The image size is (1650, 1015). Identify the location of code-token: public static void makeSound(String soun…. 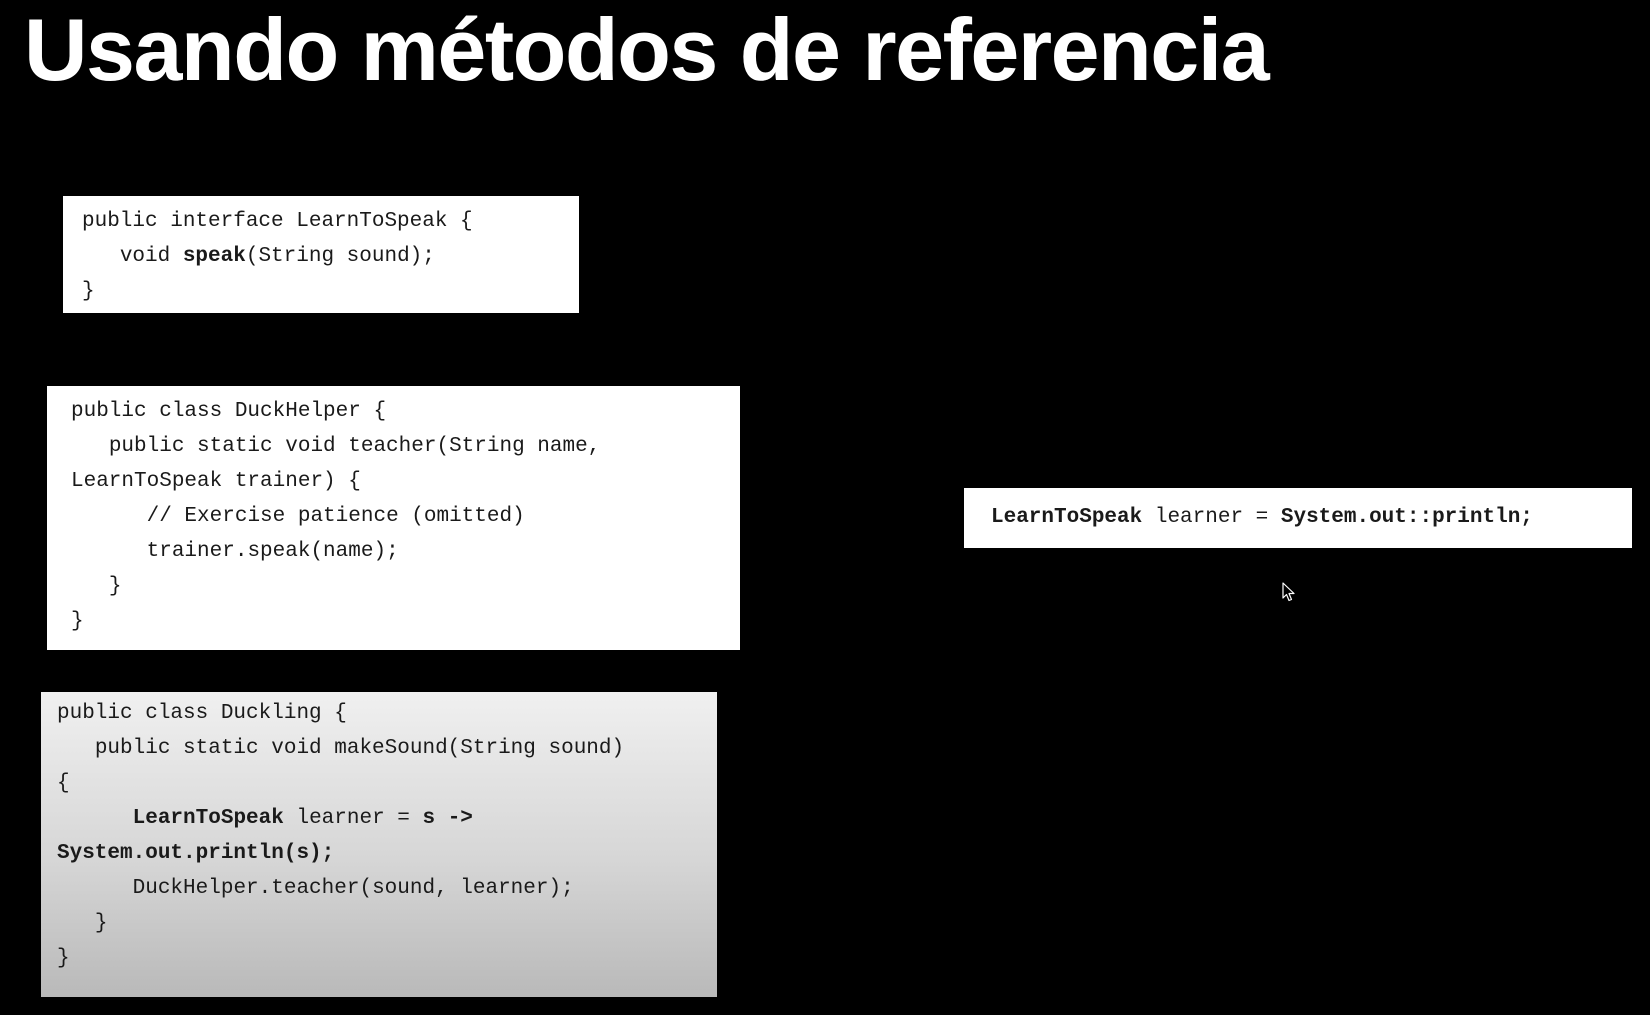
(359, 748).